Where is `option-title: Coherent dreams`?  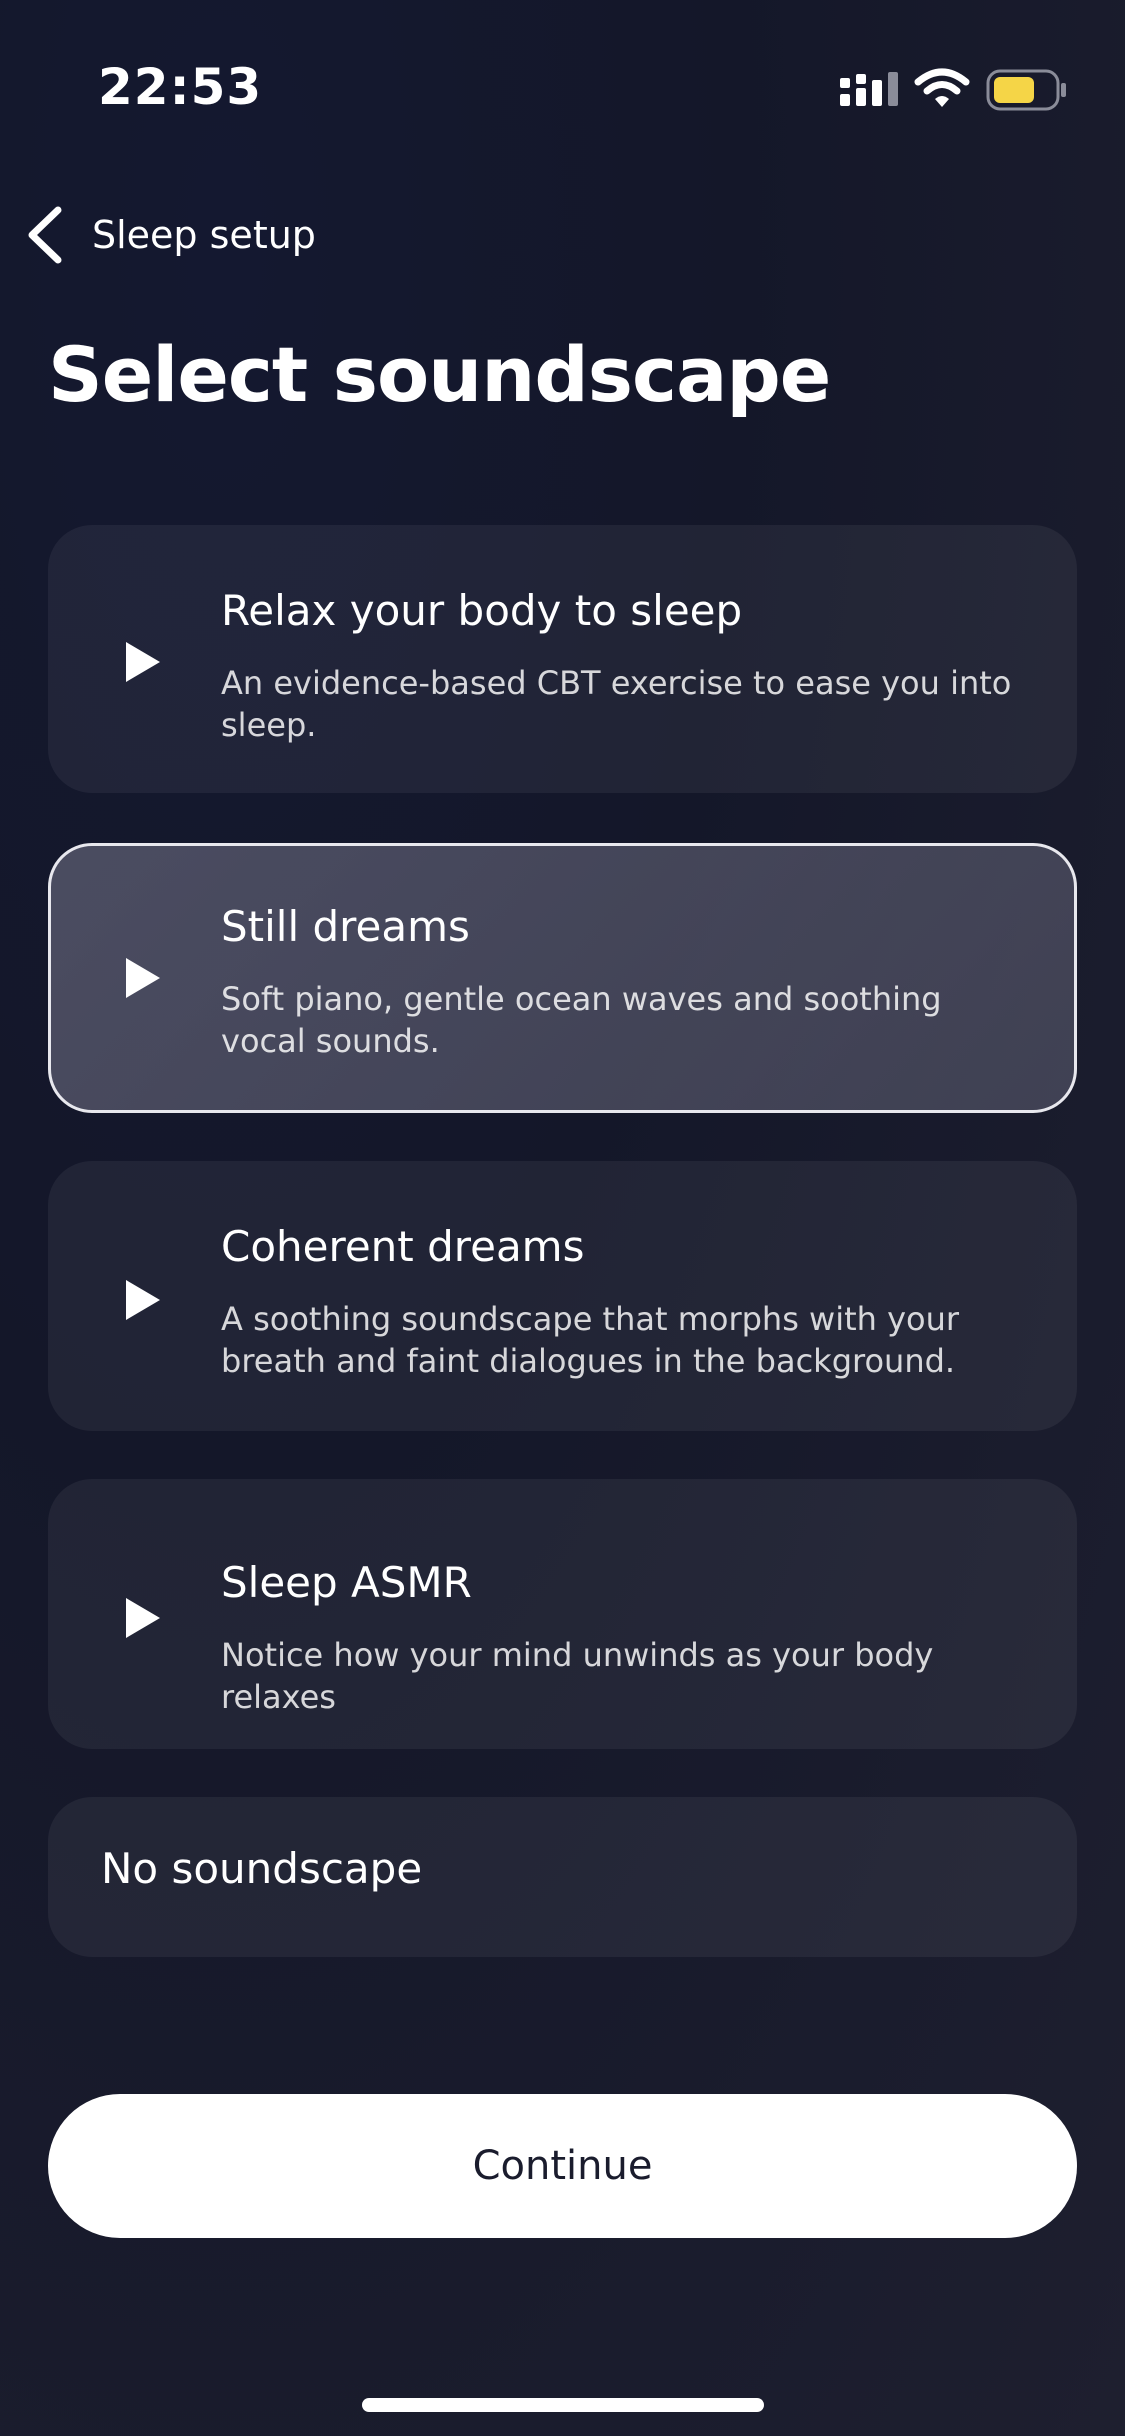 option-title: Coherent dreams is located at coordinates (403, 1246).